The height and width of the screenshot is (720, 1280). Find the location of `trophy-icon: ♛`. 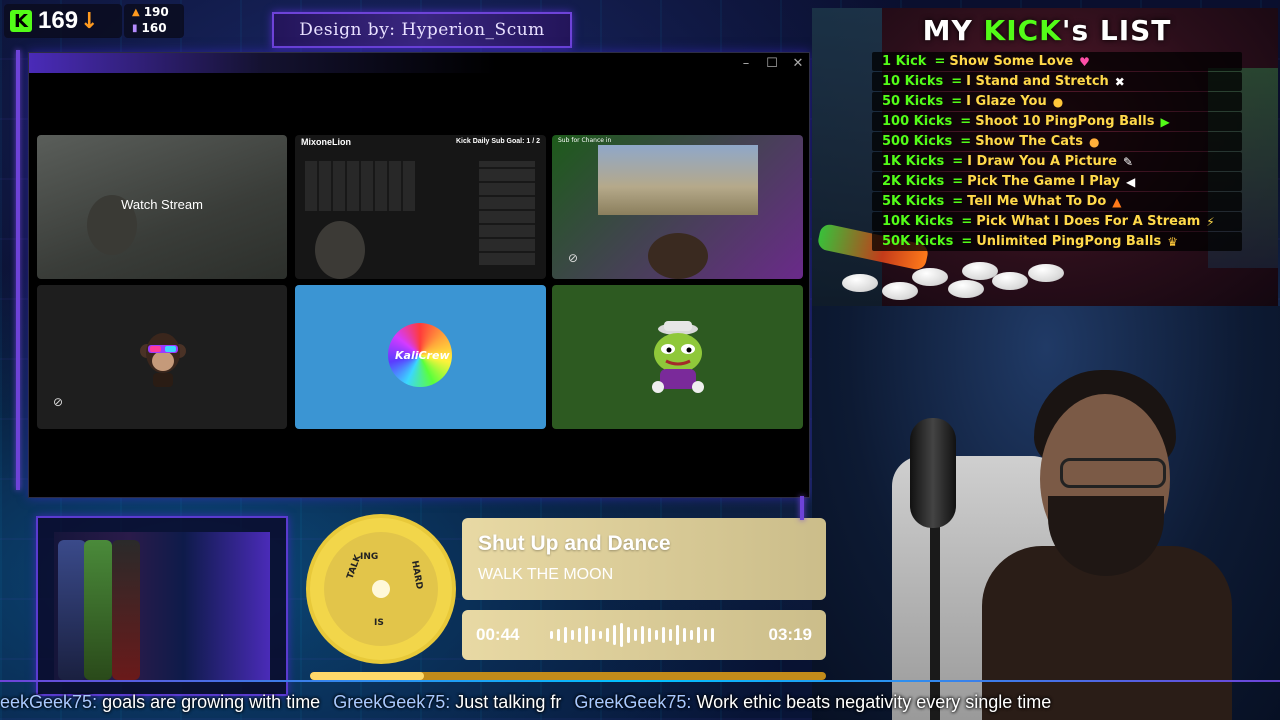

trophy-icon: ♛ is located at coordinates (1172, 241).